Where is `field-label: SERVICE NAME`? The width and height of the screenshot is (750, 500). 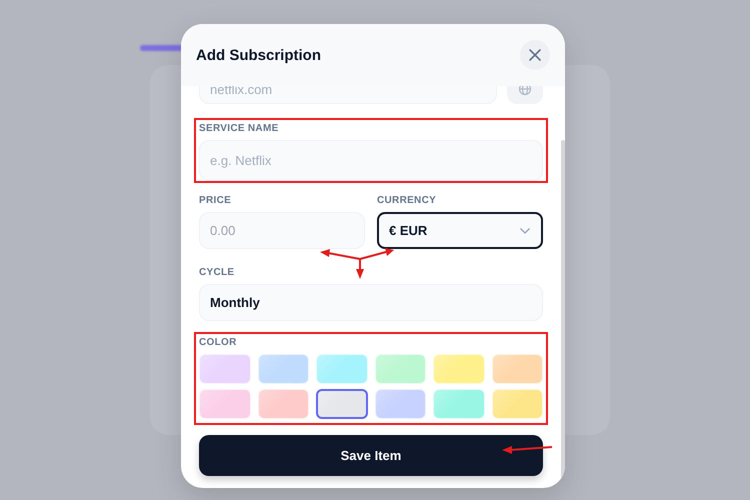 field-label: SERVICE NAME is located at coordinates (239, 129).